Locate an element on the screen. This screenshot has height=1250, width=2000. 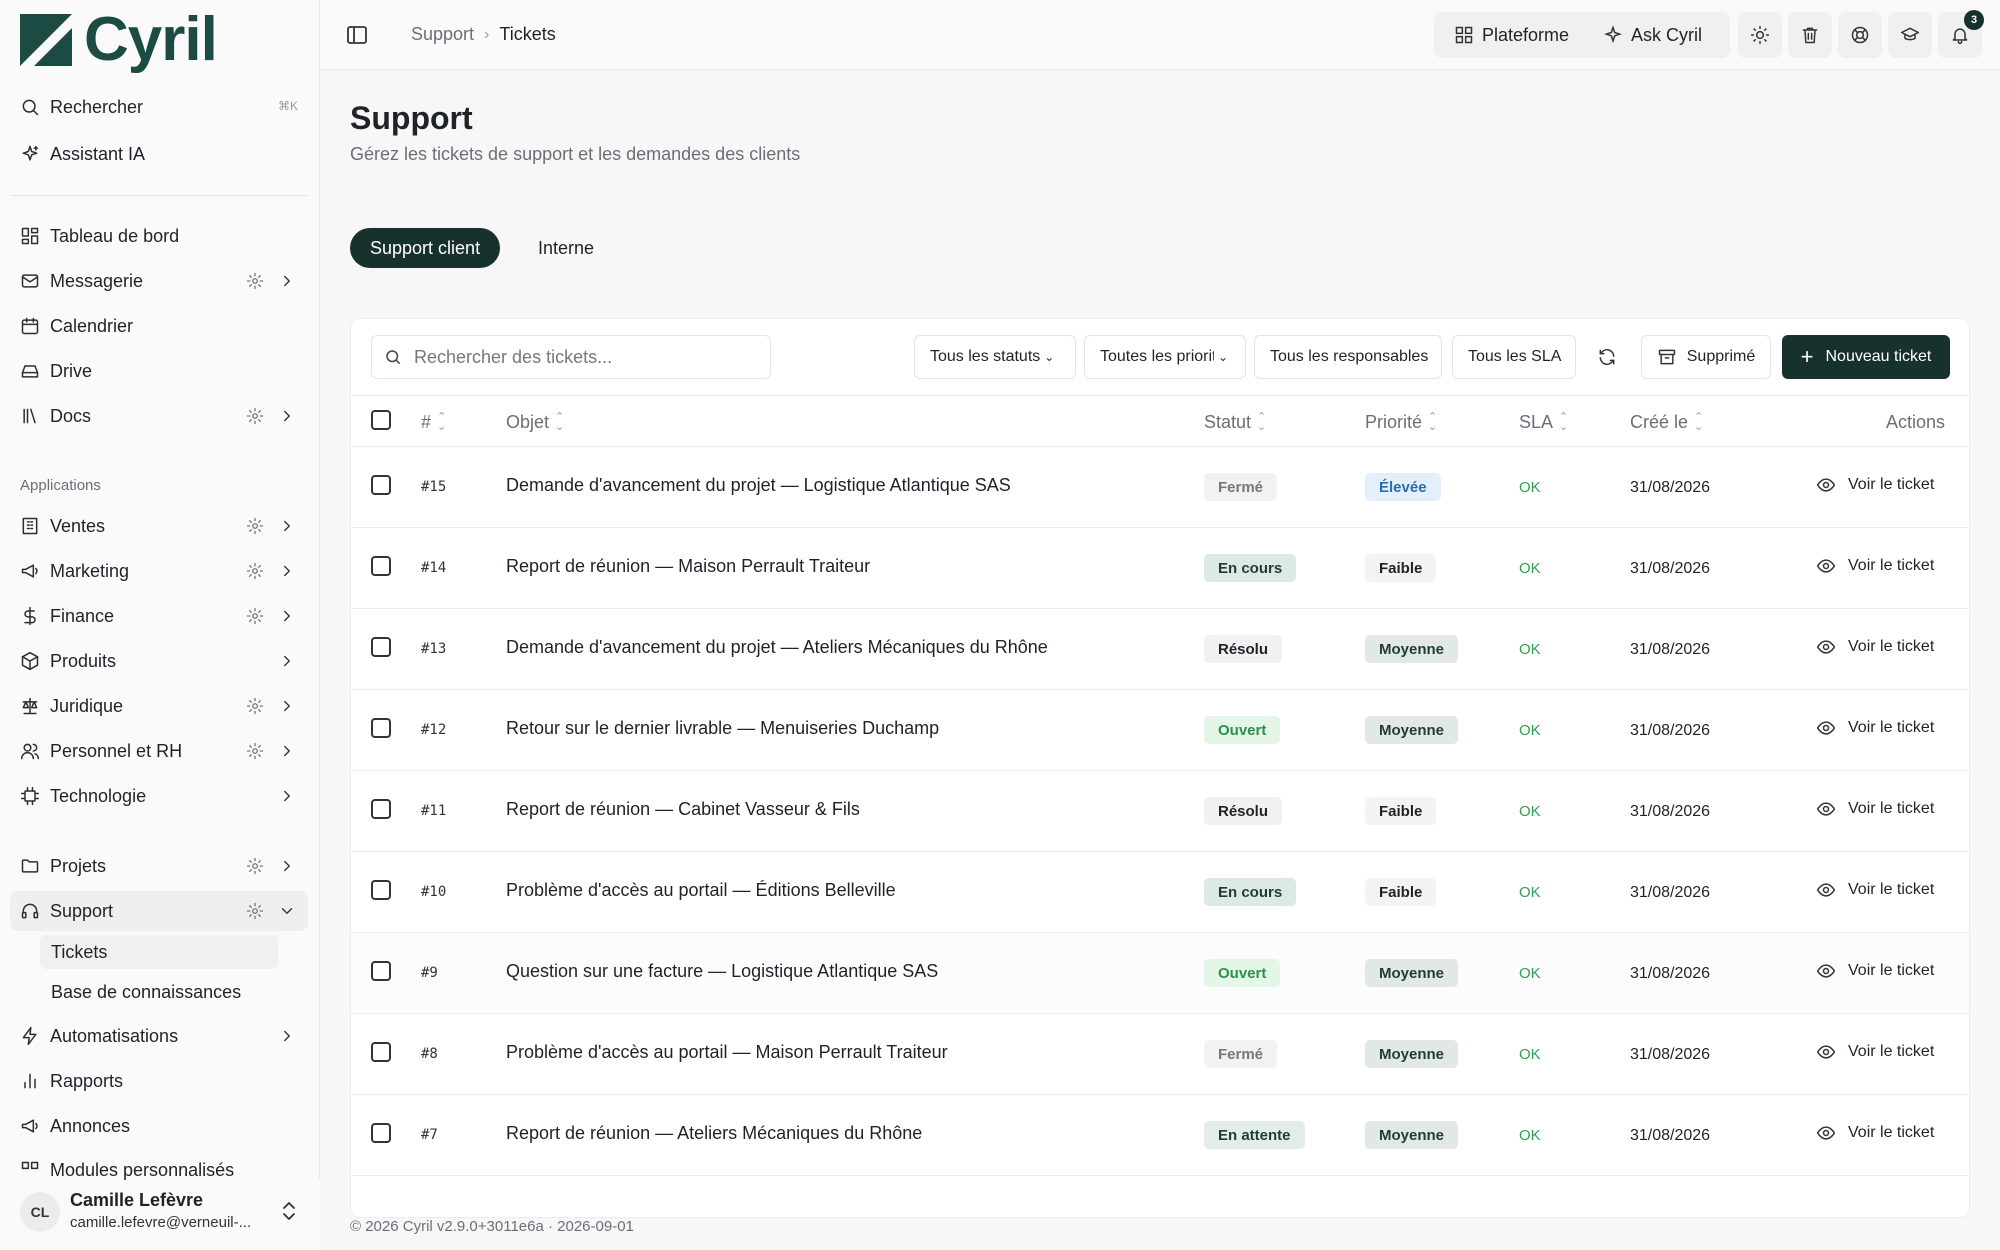
platform-button: Plateforme is located at coordinates (1511, 35).